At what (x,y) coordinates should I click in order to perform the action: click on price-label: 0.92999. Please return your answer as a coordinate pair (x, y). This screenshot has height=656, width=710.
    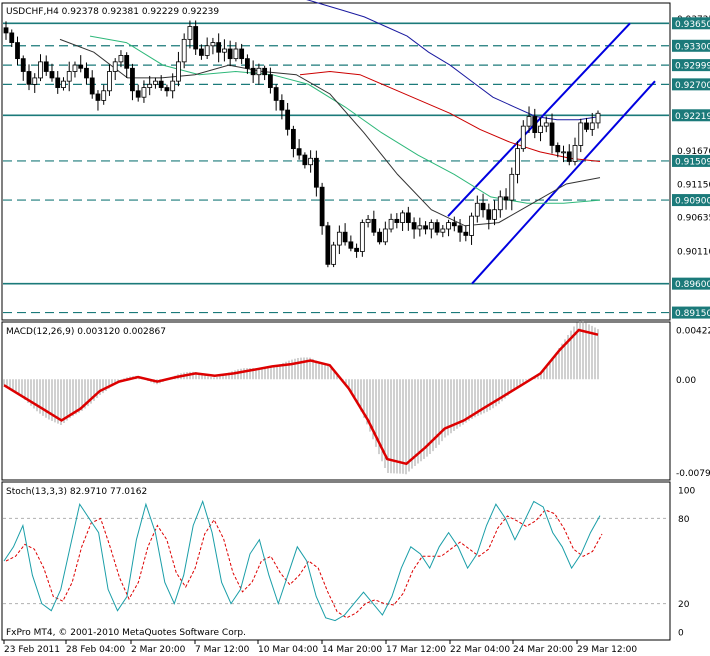
    Looking at the image, I should click on (692, 67).